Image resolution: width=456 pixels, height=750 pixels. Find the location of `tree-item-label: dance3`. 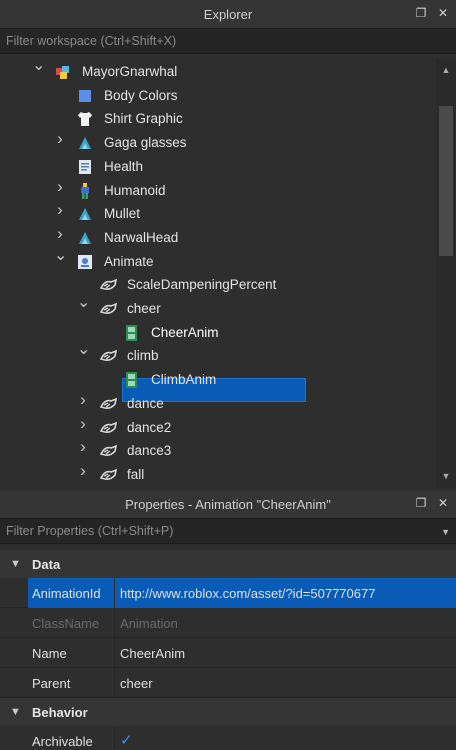

tree-item-label: dance3 is located at coordinates (149, 451).